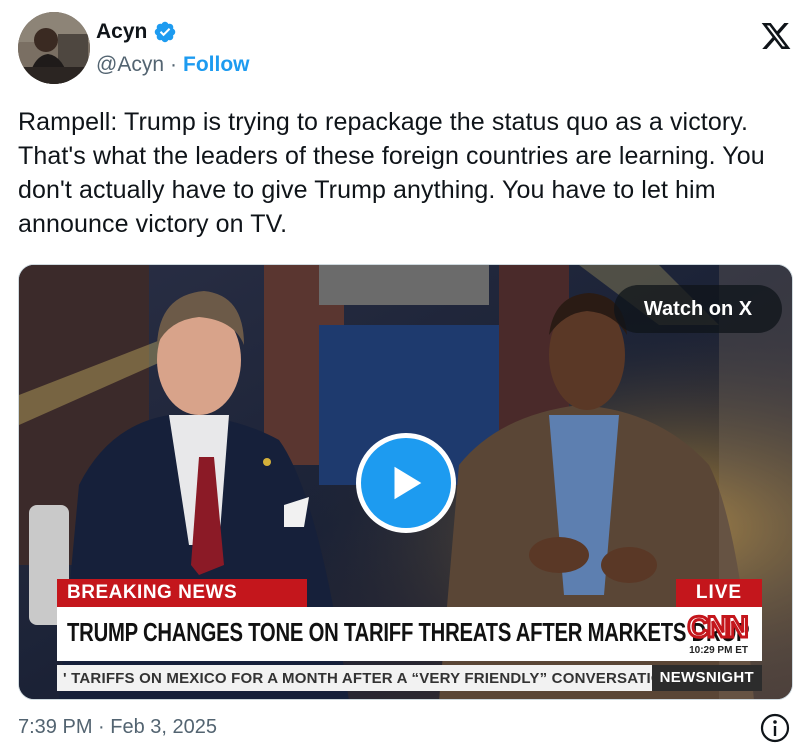 This screenshot has height=749, width=807. I want to click on verified-badge-icon, so click(165, 32).